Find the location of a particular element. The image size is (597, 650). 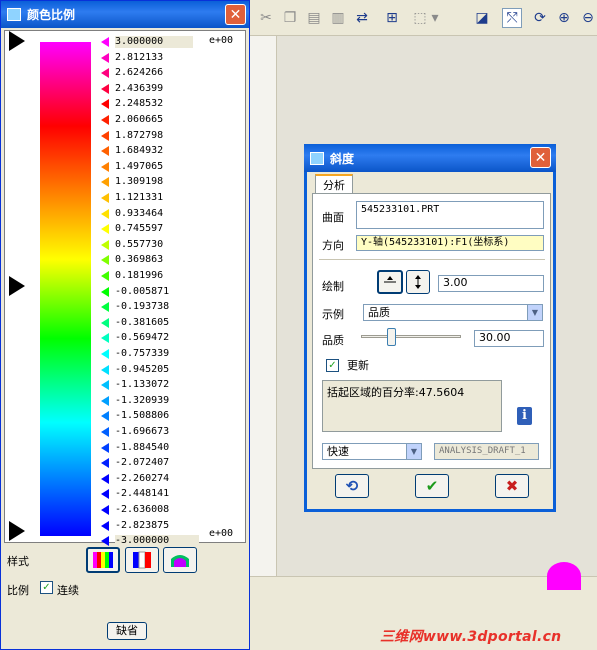

lower-limit-arrow-icon is located at coordinates (17, 531).